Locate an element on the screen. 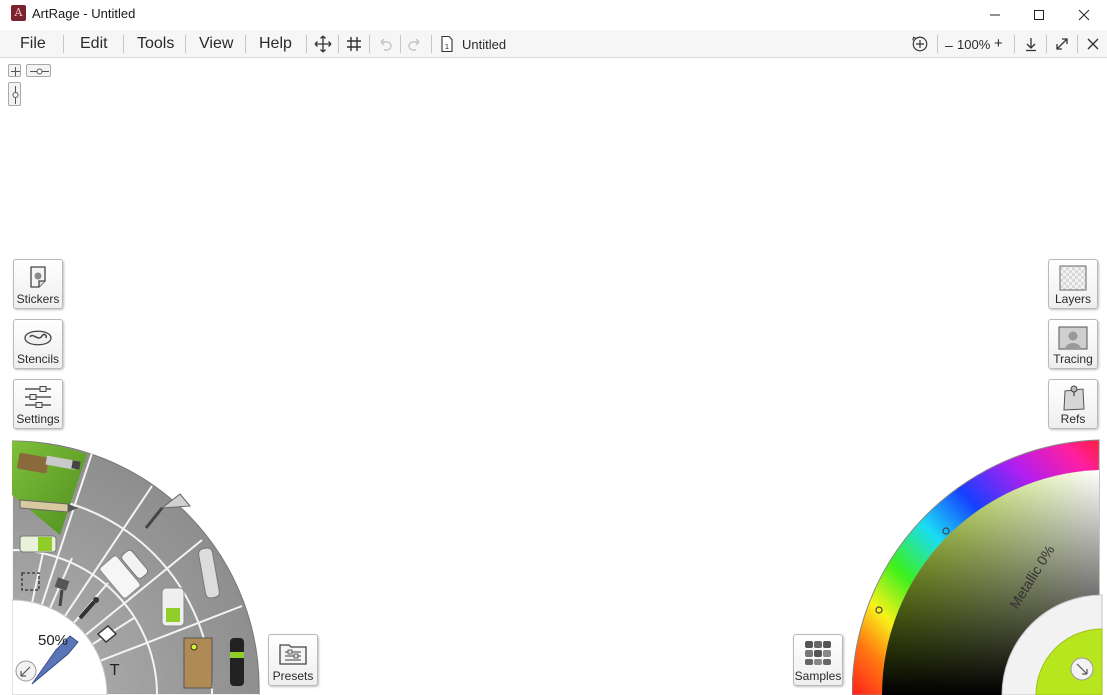 The image size is (1107, 695). undo-button is located at coordinates (385, 44).